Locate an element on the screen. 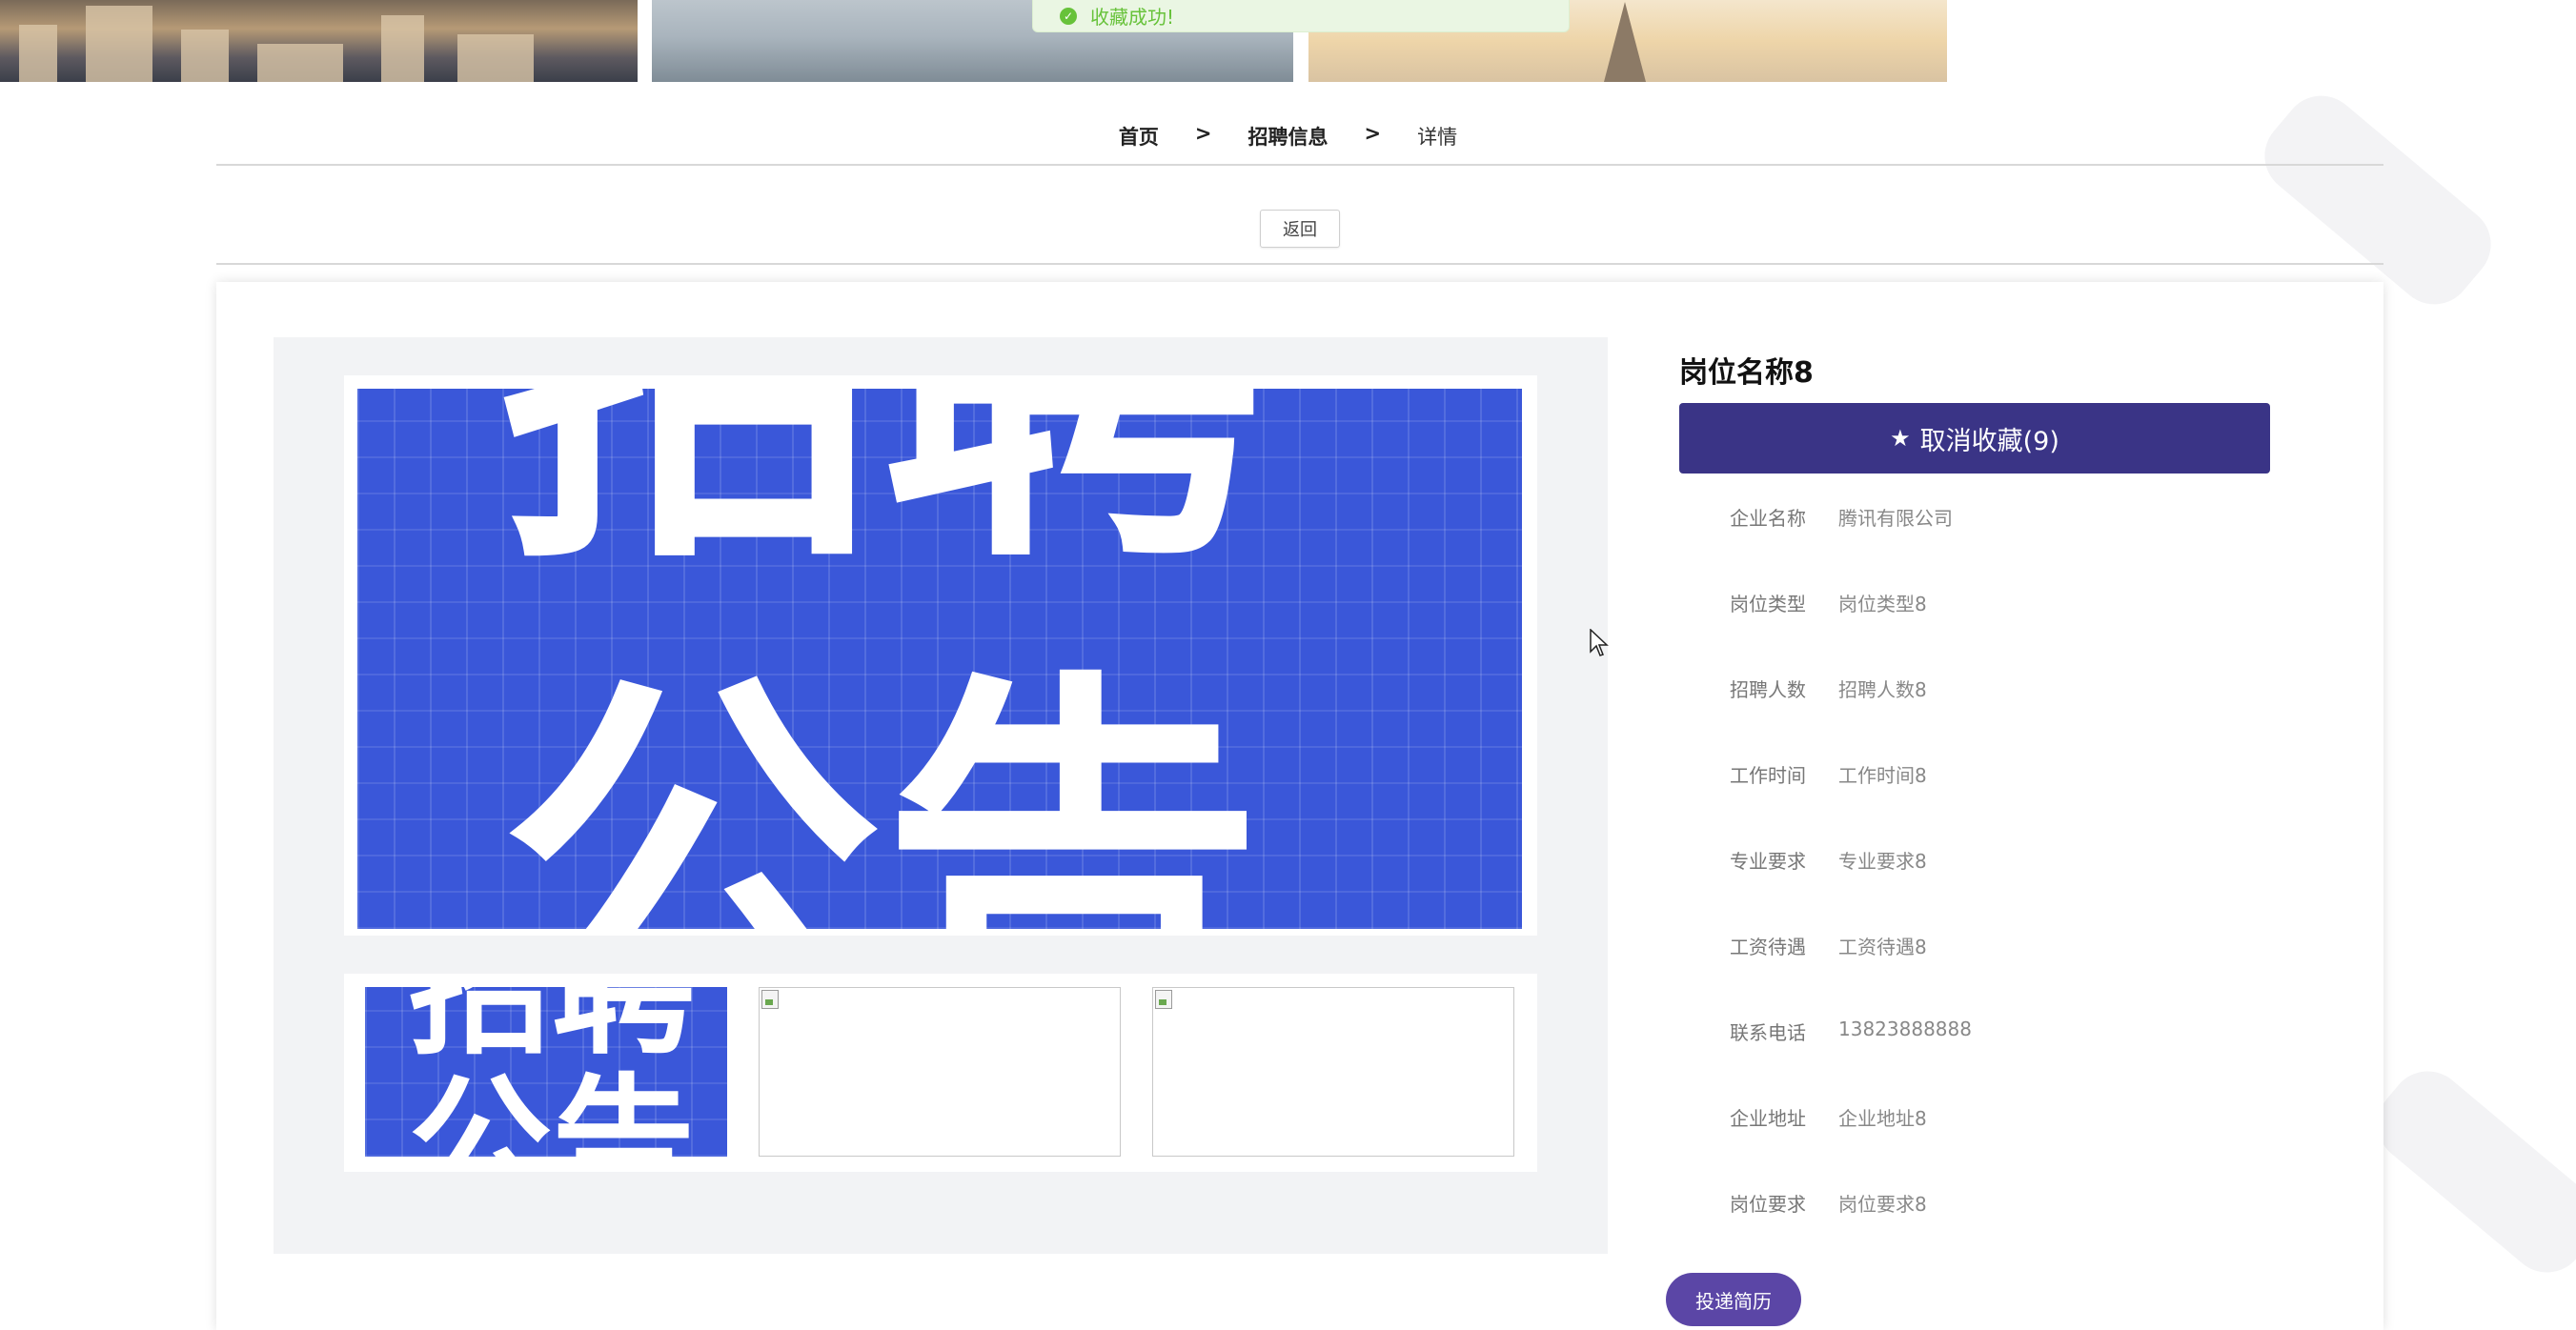  breadcrumb: 首页 > 招聘信息 > 详情 is located at coordinates (1288, 136).